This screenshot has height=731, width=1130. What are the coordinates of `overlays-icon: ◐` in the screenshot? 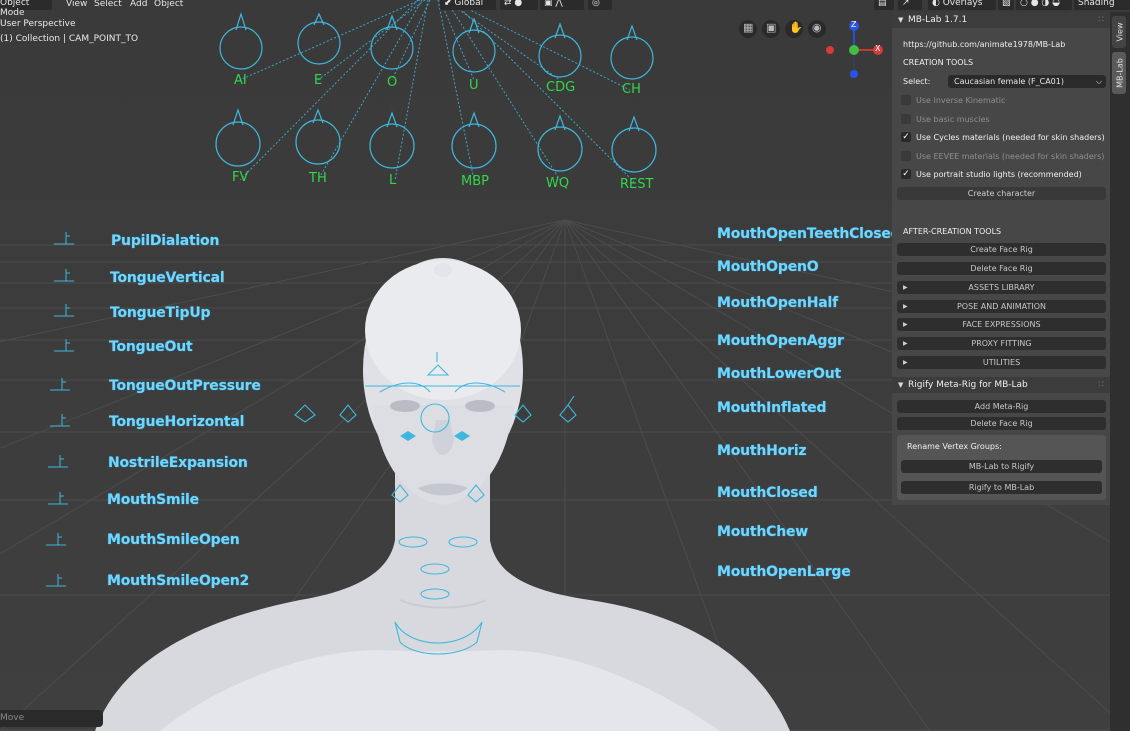 It's located at (937, 4).